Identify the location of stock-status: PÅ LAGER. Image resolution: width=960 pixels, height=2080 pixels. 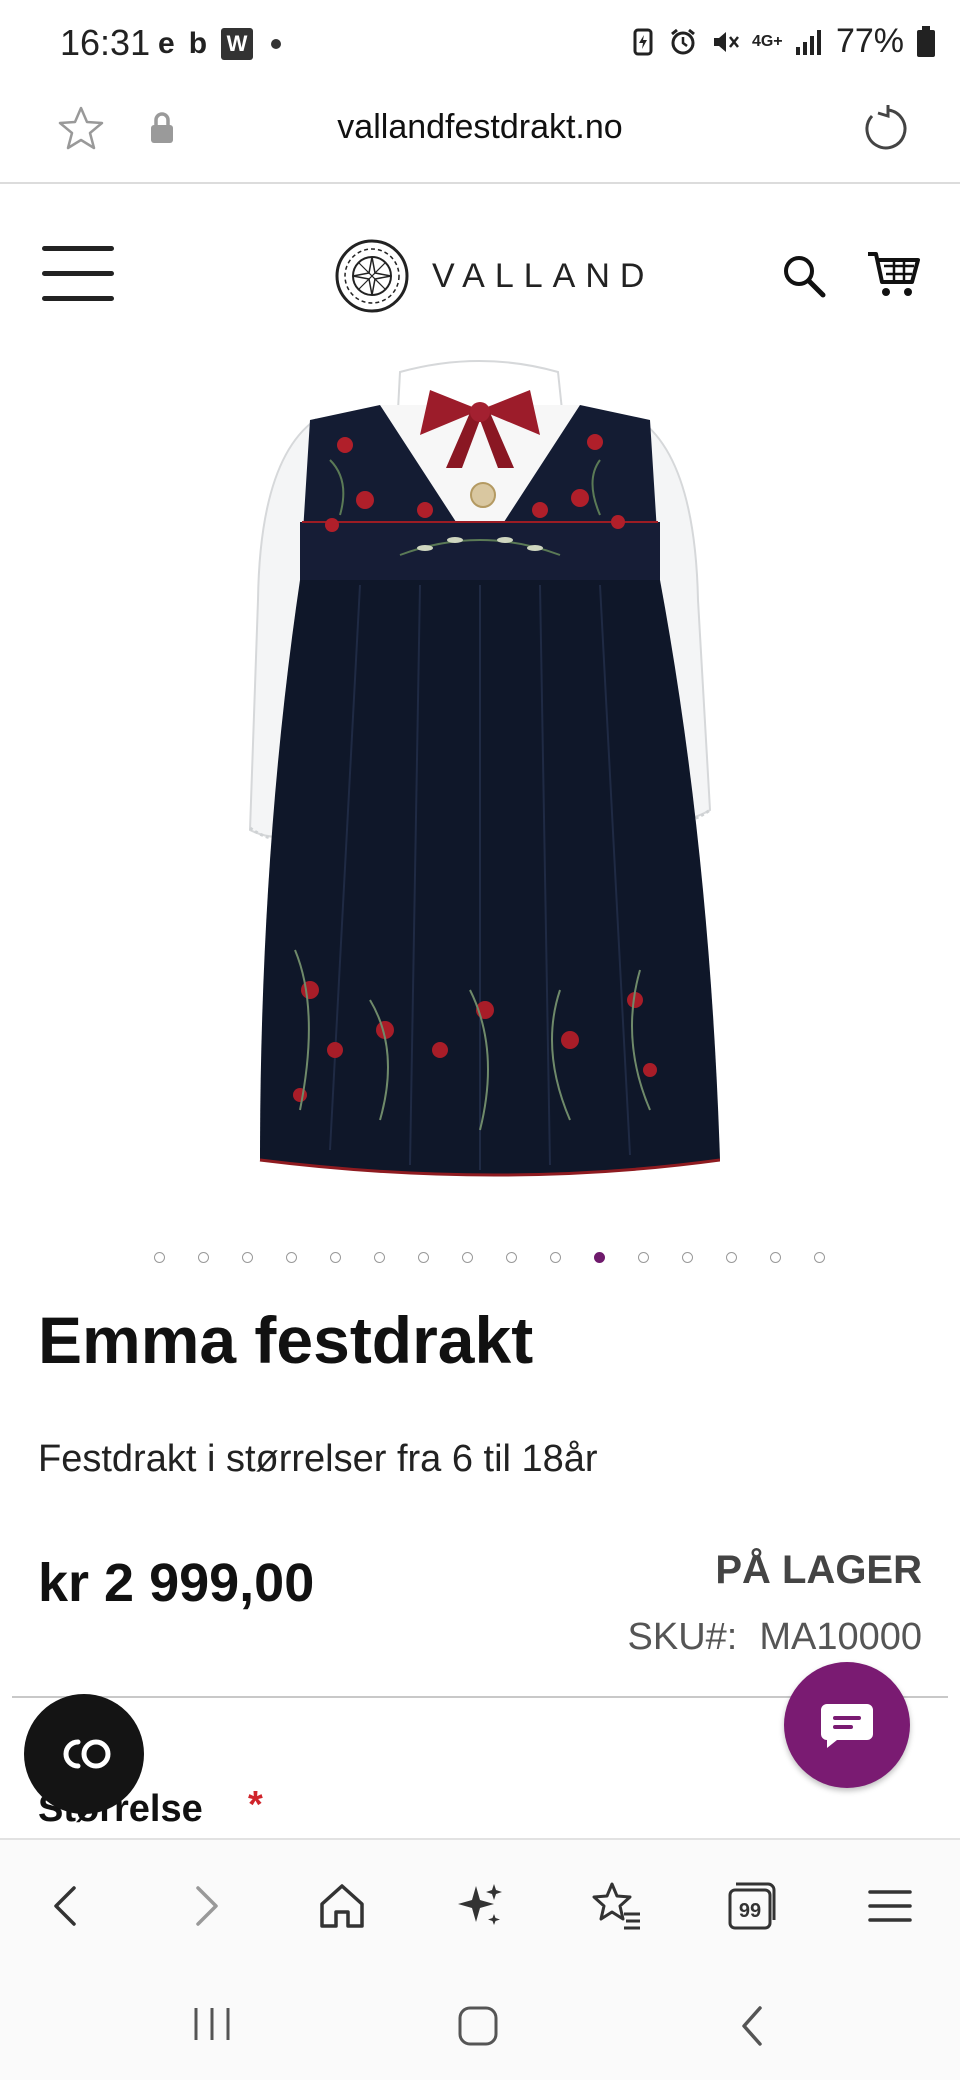
(818, 1570).